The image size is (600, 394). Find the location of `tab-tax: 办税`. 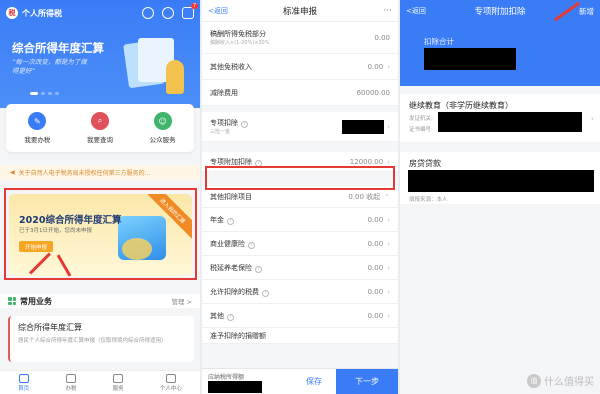

tab-tax: 办税 is located at coordinates (71, 382).